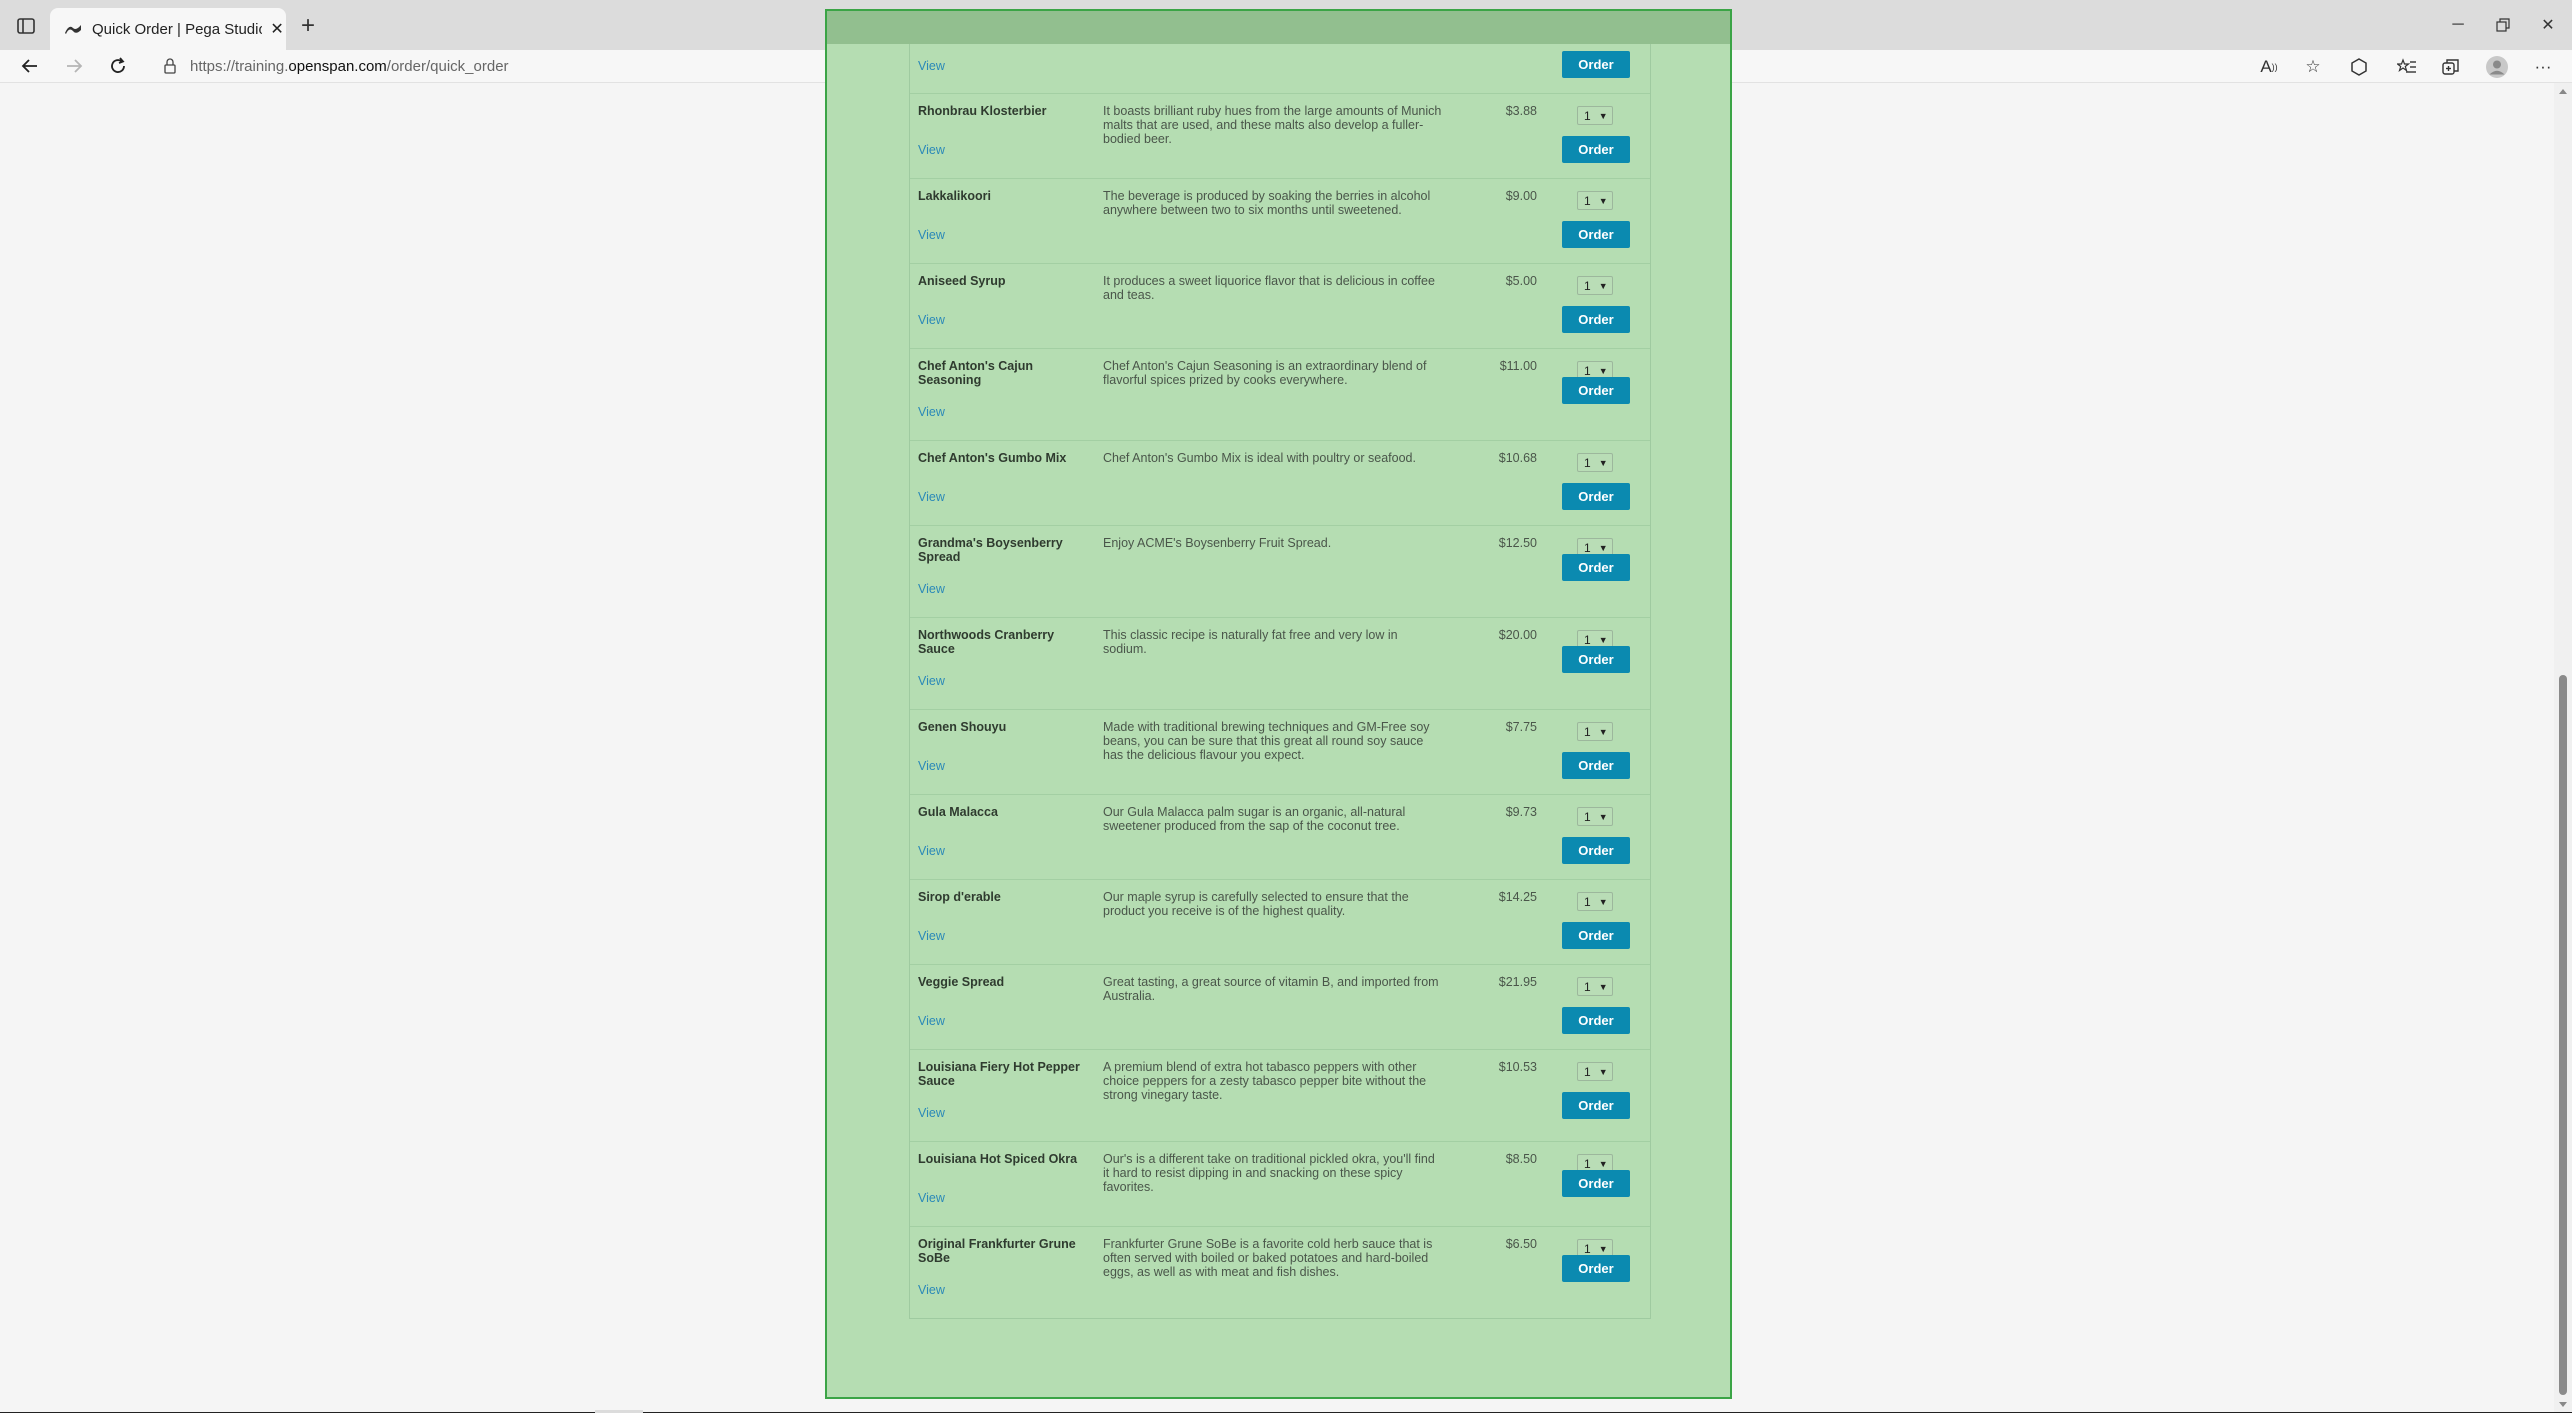 This screenshot has width=2572, height=1413. What do you see at coordinates (2563, 1035) in the screenshot?
I see `scrollbar-thumb` at bounding box center [2563, 1035].